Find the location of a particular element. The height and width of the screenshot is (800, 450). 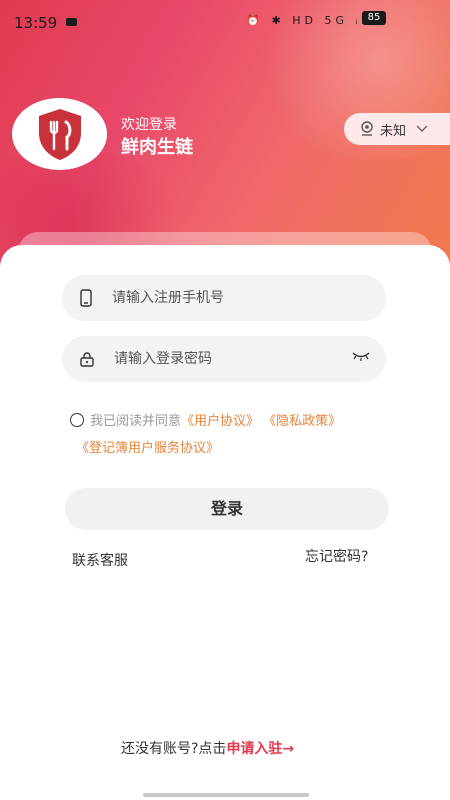

phone-input is located at coordinates (222, 298).